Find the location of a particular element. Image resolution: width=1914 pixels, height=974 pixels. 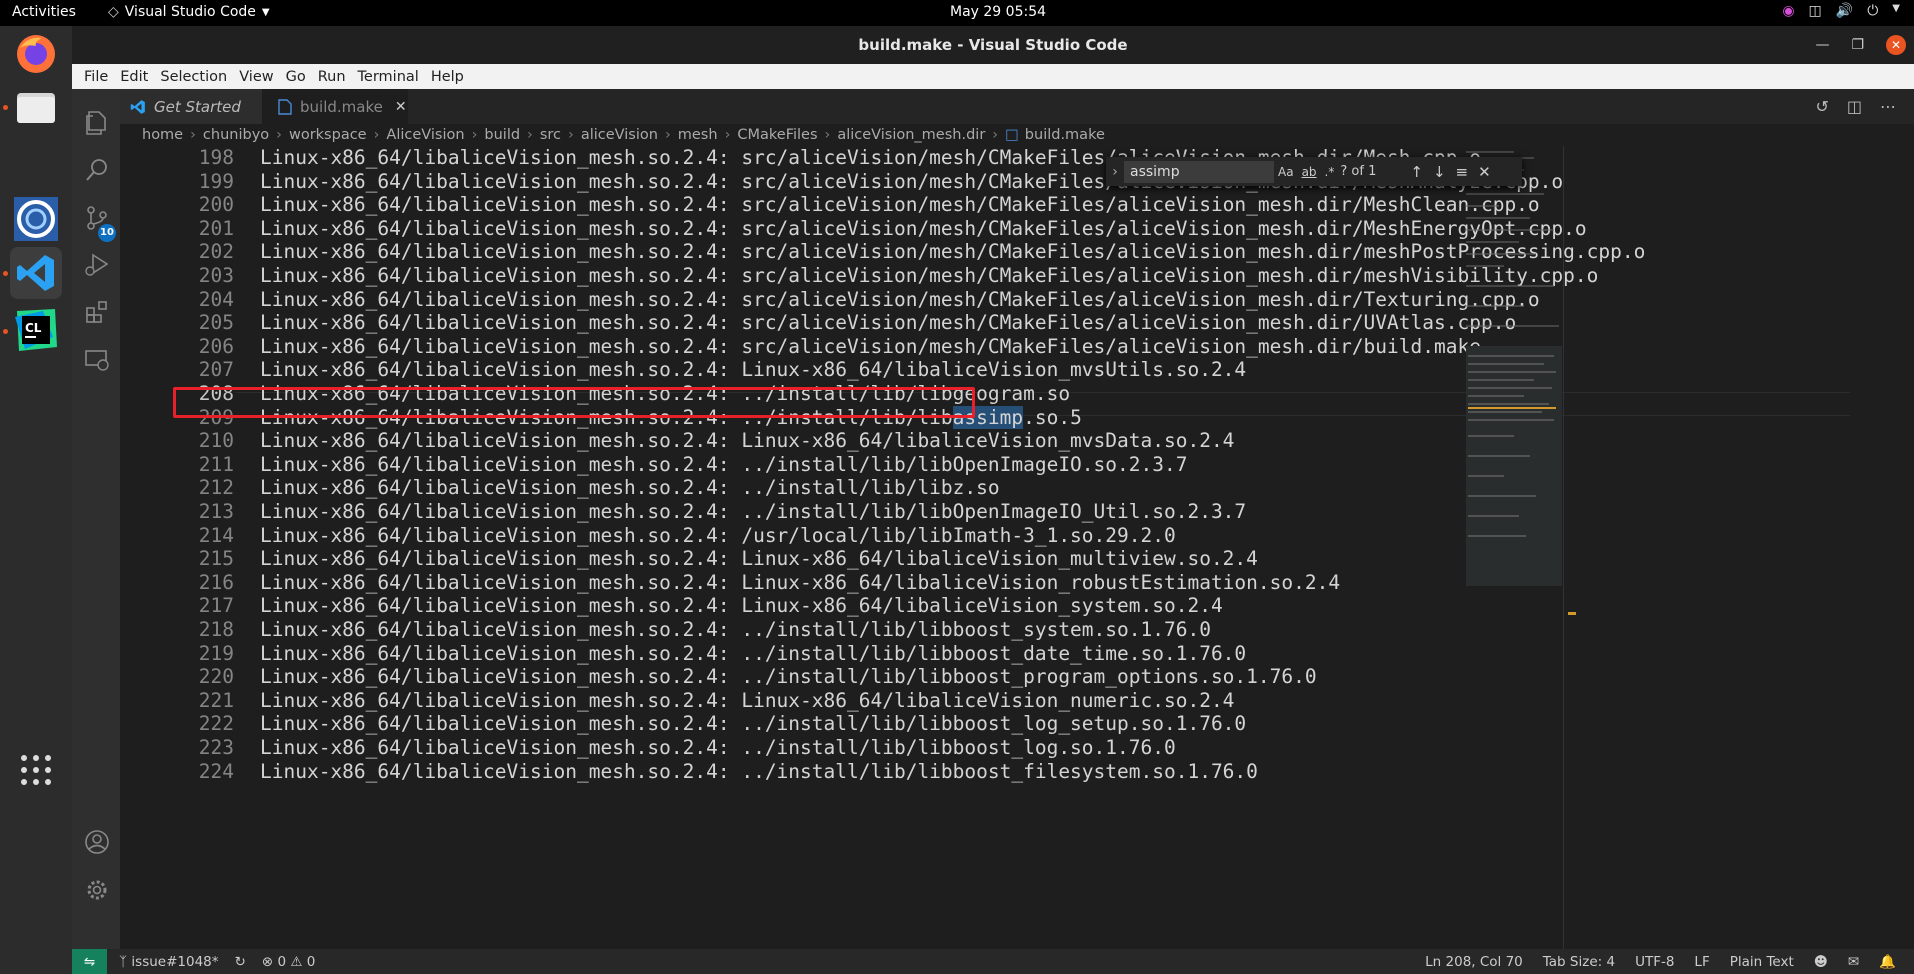

source-control-item: 10 is located at coordinates (96, 225).